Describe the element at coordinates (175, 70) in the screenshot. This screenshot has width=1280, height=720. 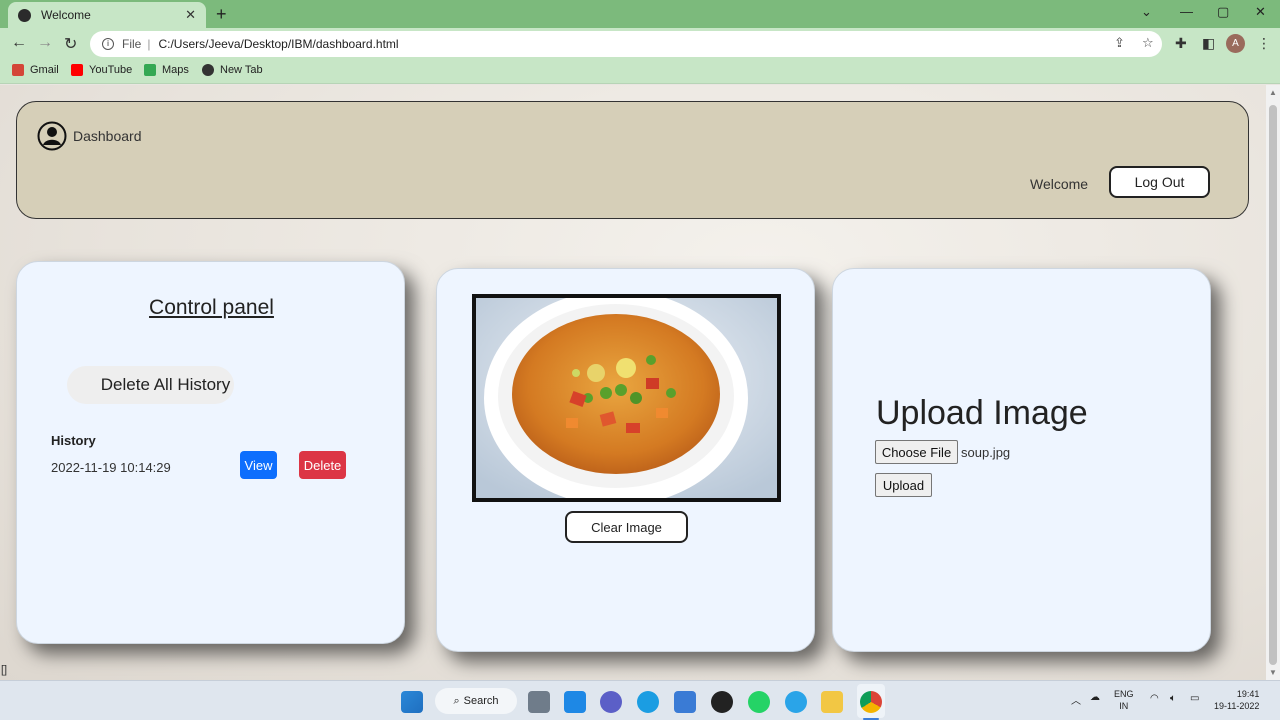
I see `bookmark-label: Maps` at that location.